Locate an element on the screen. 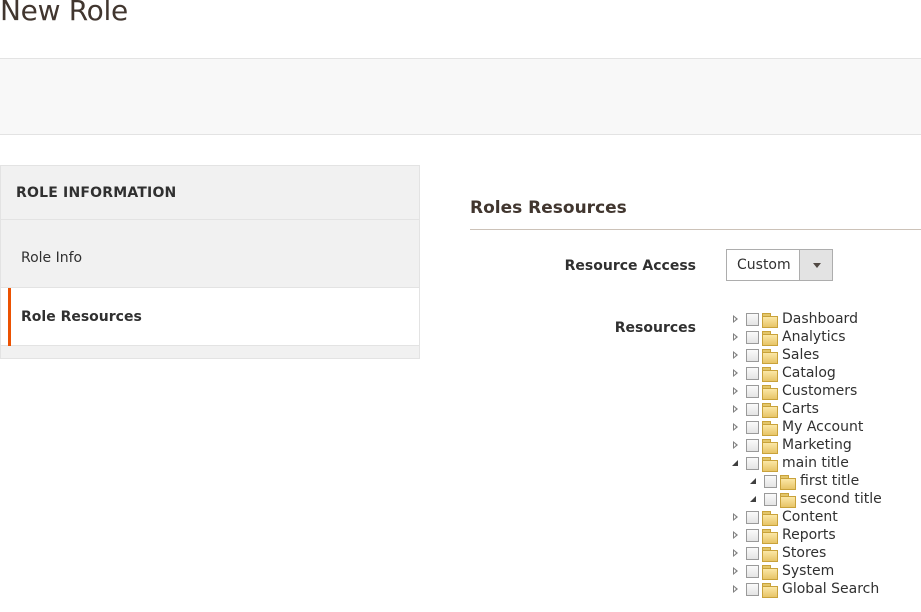 Image resolution: width=921 pixels, height=612 pixels. tree-node-label: Sales is located at coordinates (800, 355).